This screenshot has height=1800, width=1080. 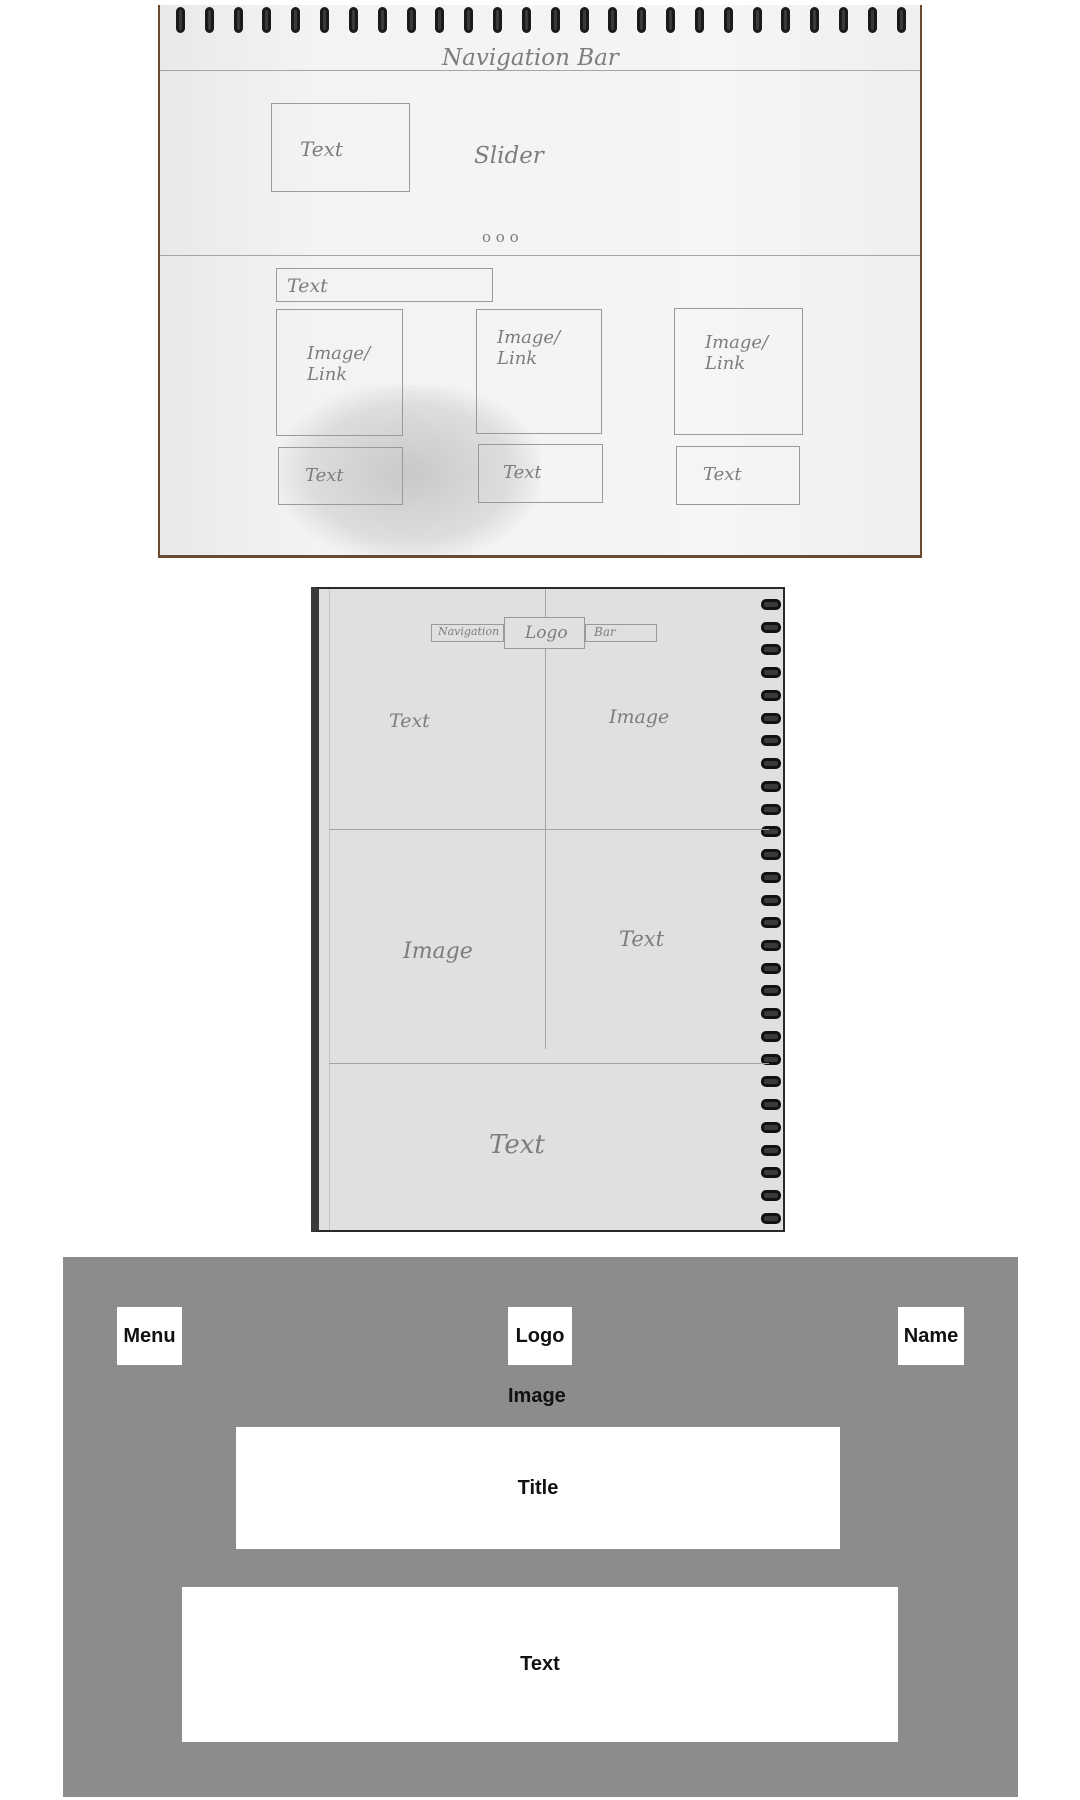 I want to click on nav-right-box: Bar, so click(x=621, y=633).